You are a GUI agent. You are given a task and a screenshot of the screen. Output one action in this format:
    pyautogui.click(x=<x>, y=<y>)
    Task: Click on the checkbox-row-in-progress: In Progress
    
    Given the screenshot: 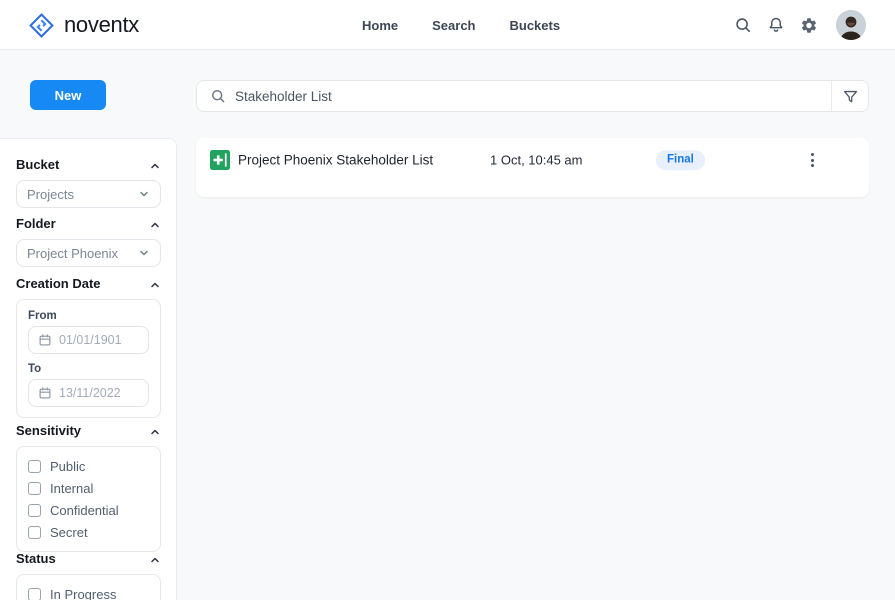 What is the action you would take?
    pyautogui.click(x=88, y=591)
    